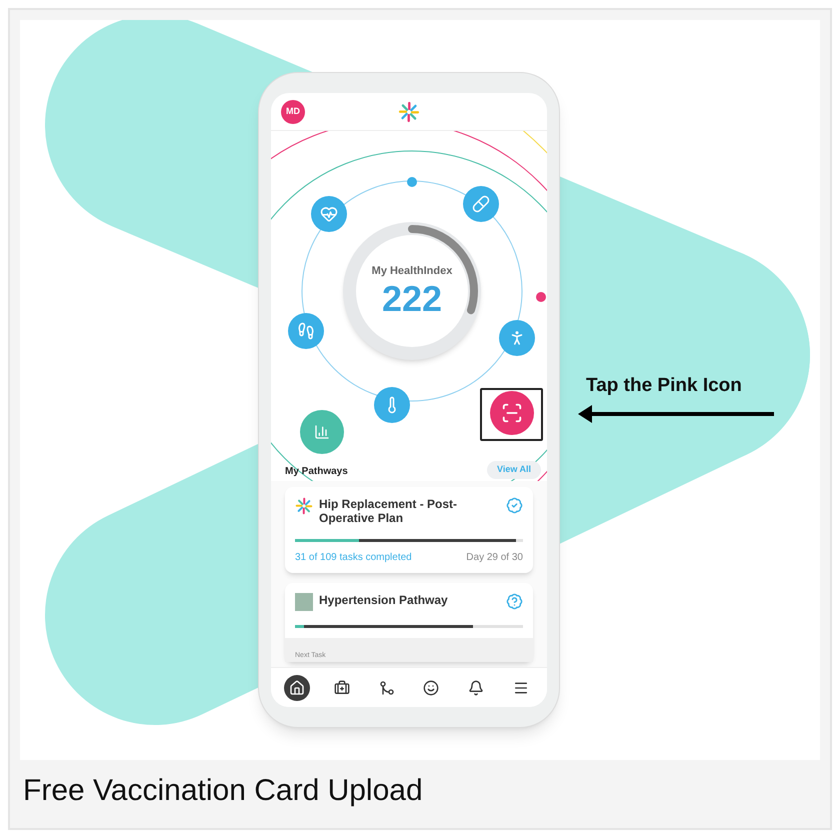  What do you see at coordinates (514, 505) in the screenshot?
I see `check-badge-icon` at bounding box center [514, 505].